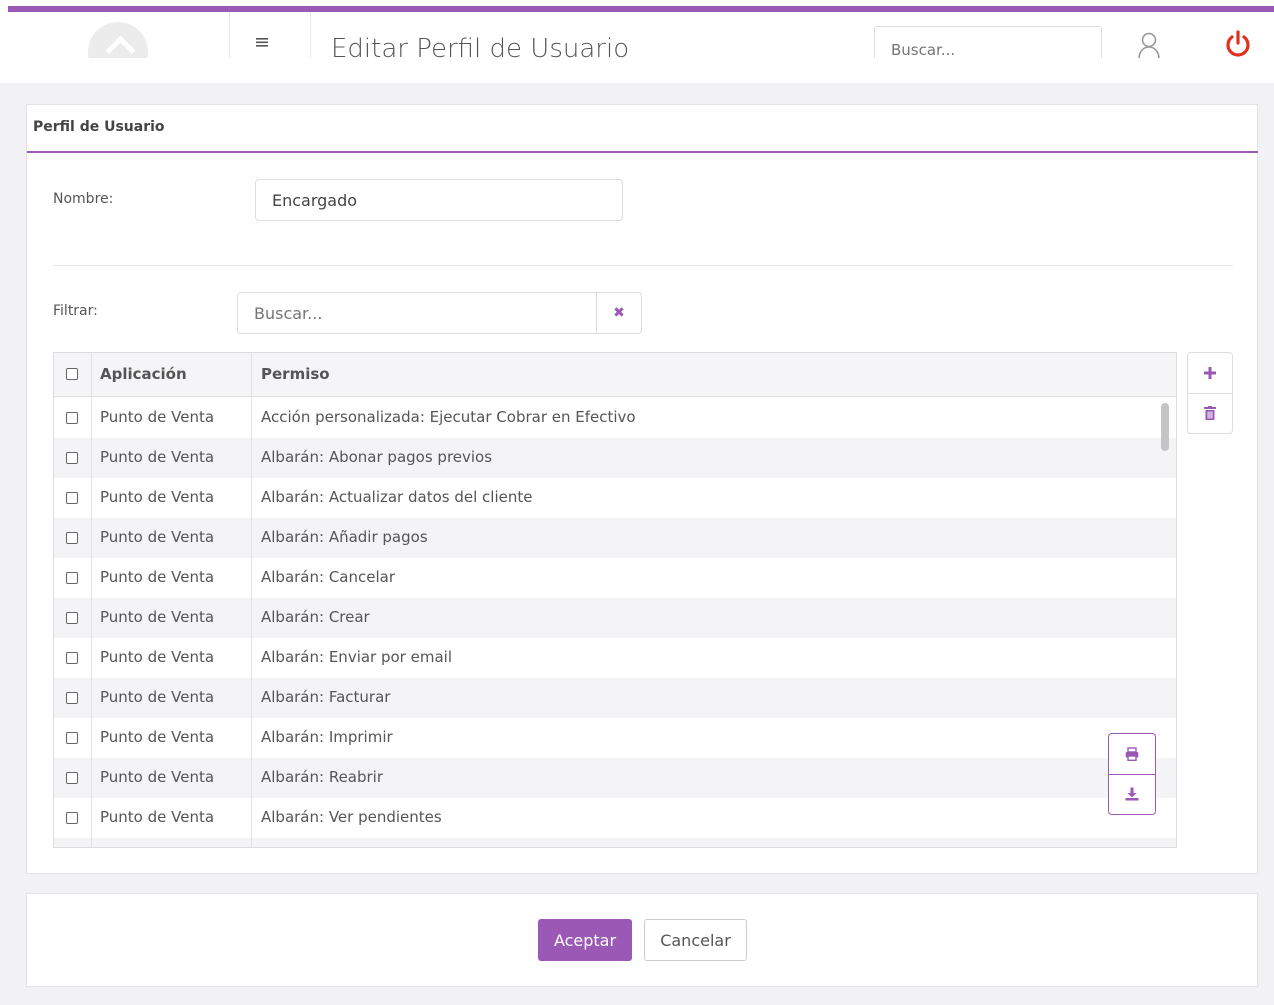  Describe the element at coordinates (1165, 427) in the screenshot. I see `table-scrollbar` at that location.